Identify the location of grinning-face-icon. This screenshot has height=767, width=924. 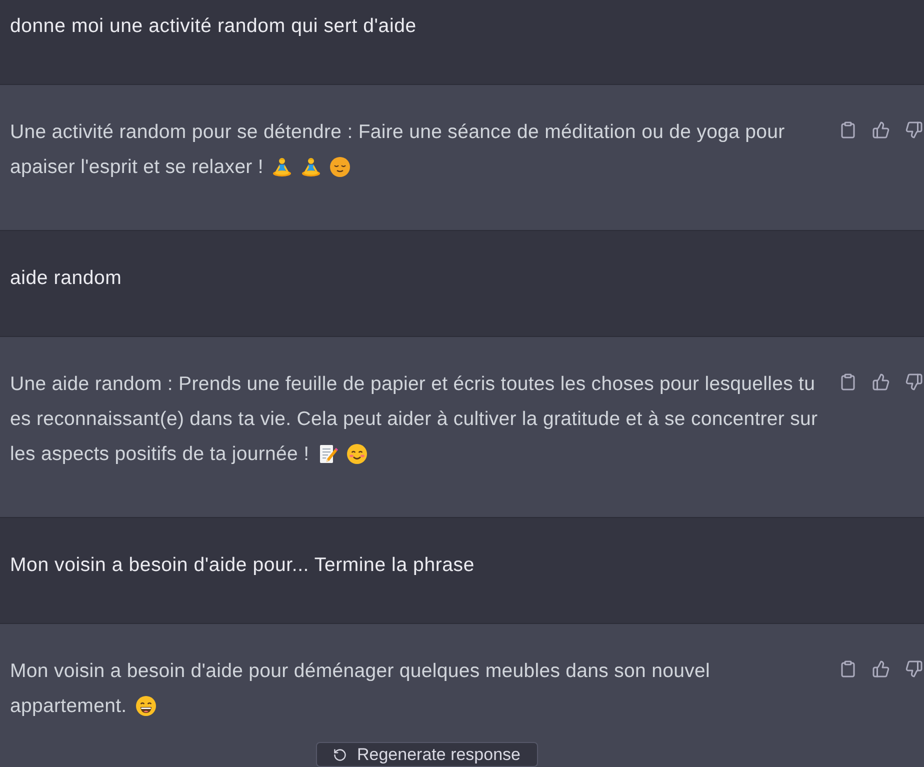
(146, 706).